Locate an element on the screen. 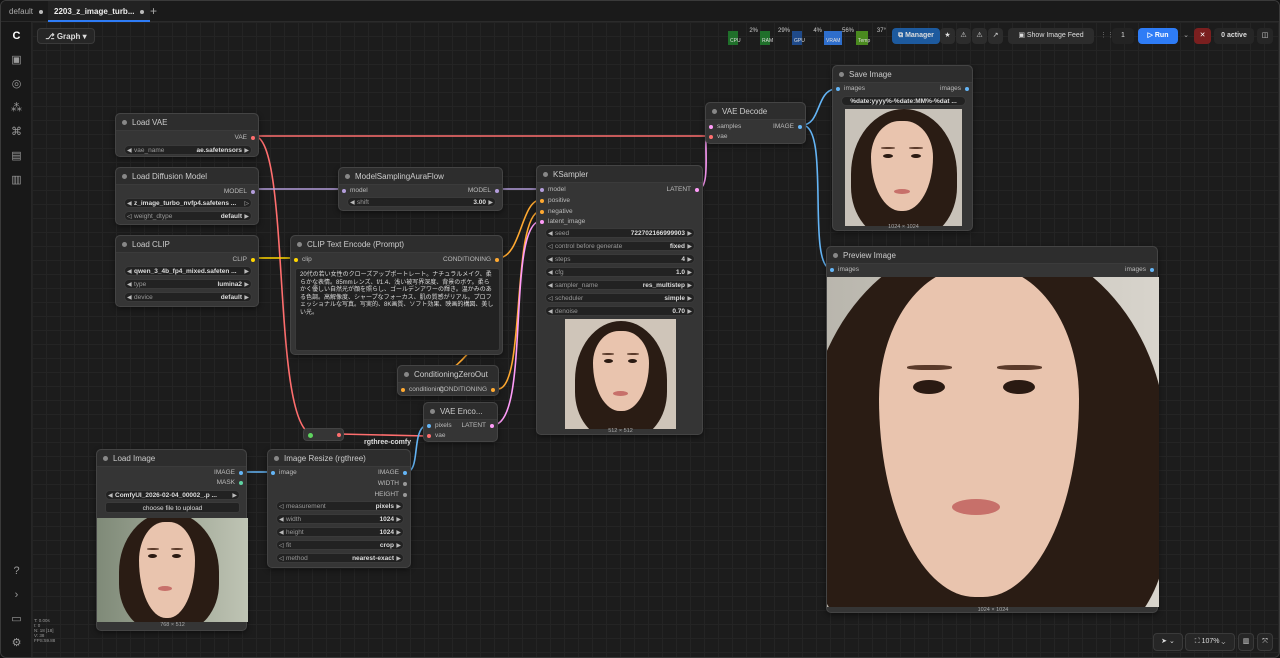 The image size is (1280, 658). input-negative: negative is located at coordinates (556, 212).